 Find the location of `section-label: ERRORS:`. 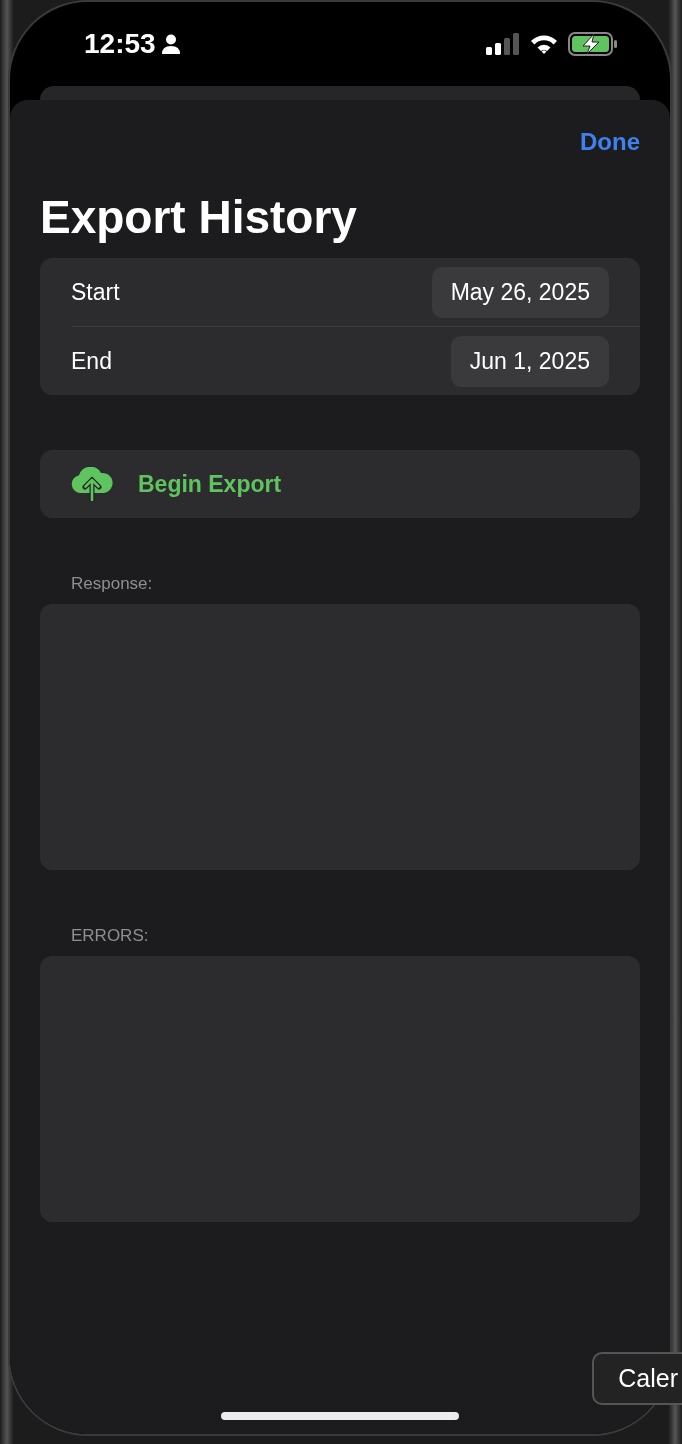

section-label: ERRORS: is located at coordinates (110, 936).